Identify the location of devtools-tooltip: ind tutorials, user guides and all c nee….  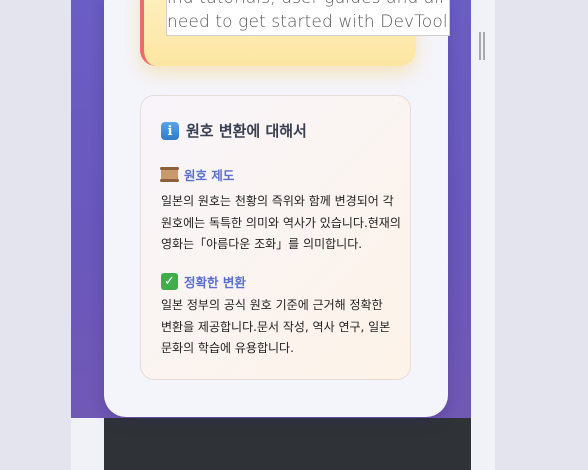
(308, 18).